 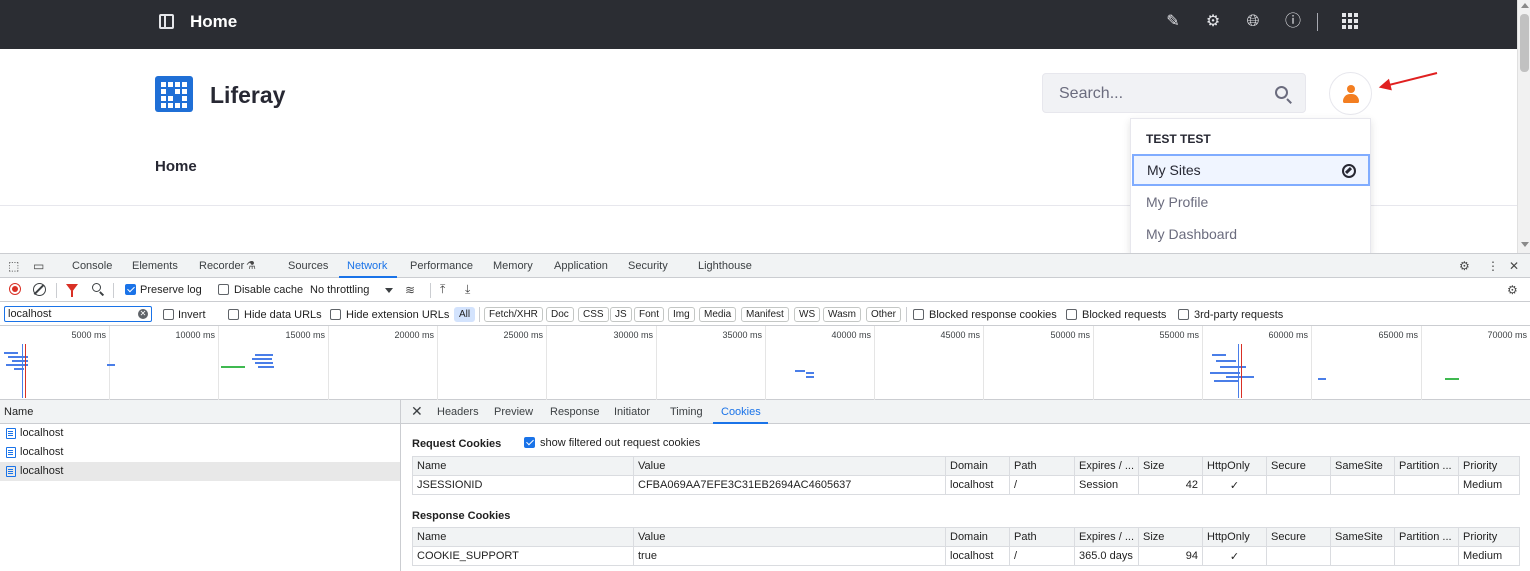 I want to click on type-filter-manifest: Manifest, so click(x=765, y=314).